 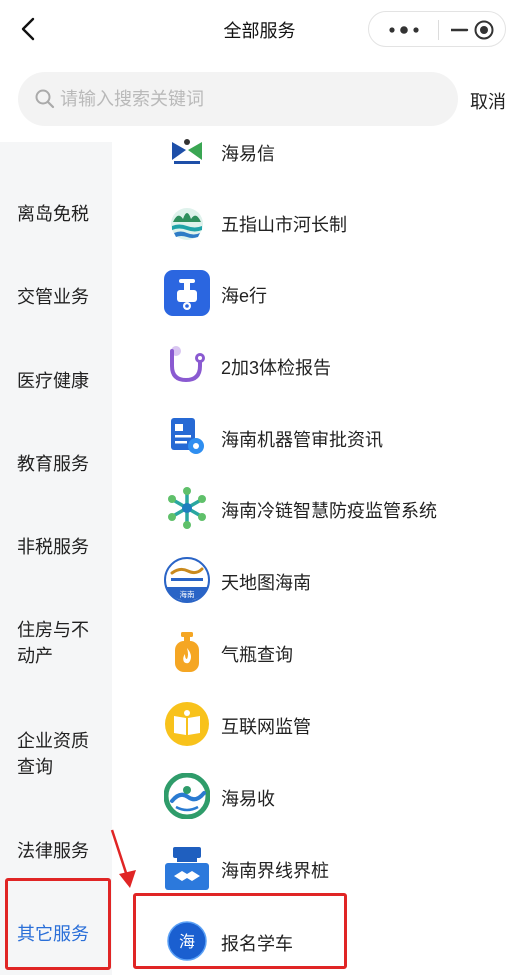 I want to click on close-circle-icon, so click(x=473, y=30).